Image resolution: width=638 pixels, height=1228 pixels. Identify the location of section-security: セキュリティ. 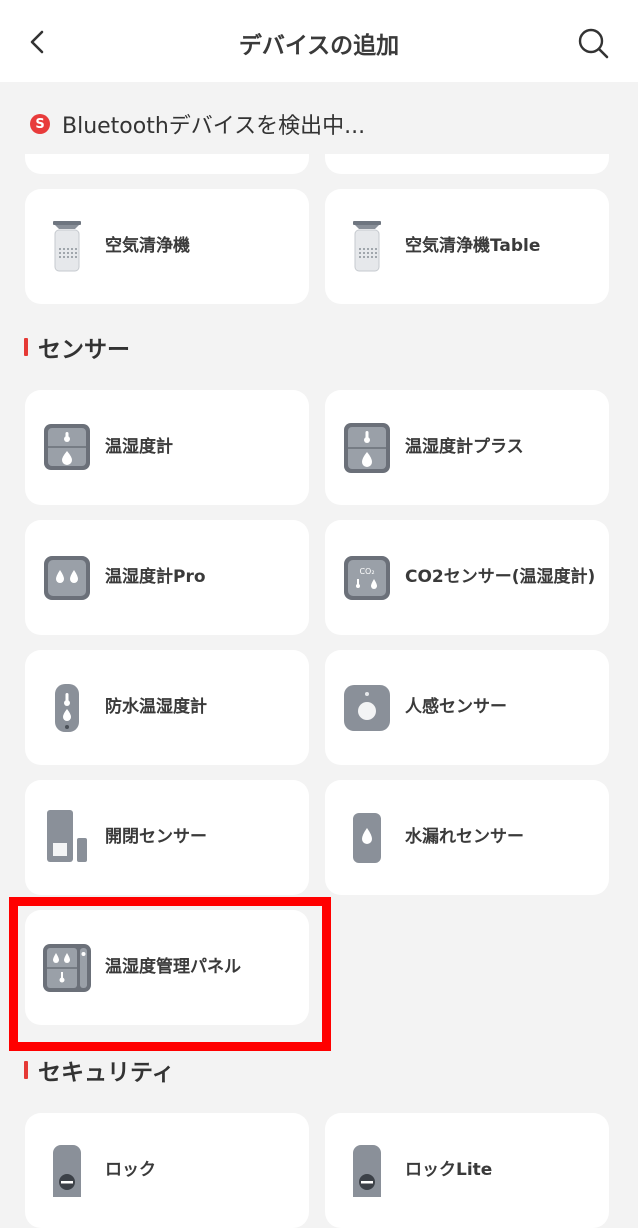
(99, 1070).